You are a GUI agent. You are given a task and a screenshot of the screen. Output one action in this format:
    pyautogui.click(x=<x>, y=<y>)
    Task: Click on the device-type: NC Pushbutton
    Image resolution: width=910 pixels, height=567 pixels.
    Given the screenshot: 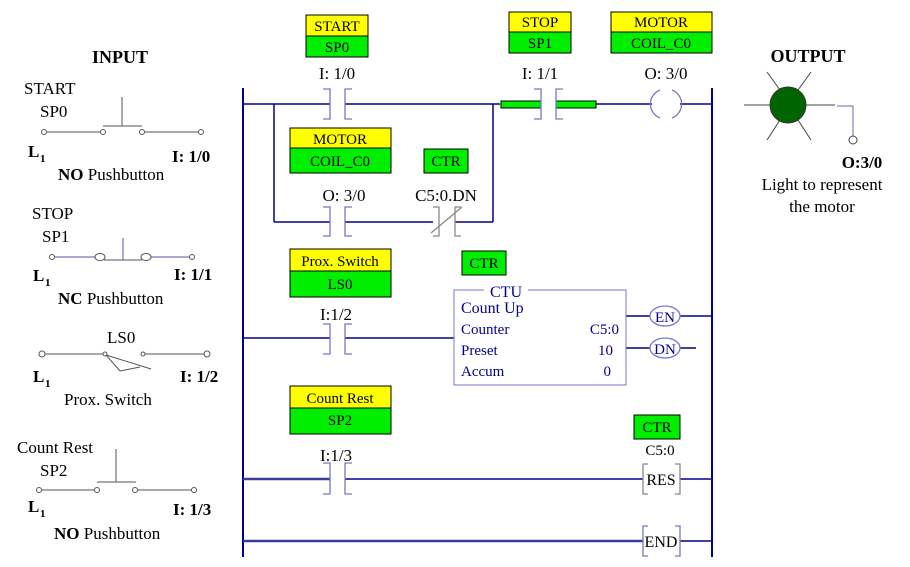 What is the action you would take?
    pyautogui.click(x=111, y=298)
    